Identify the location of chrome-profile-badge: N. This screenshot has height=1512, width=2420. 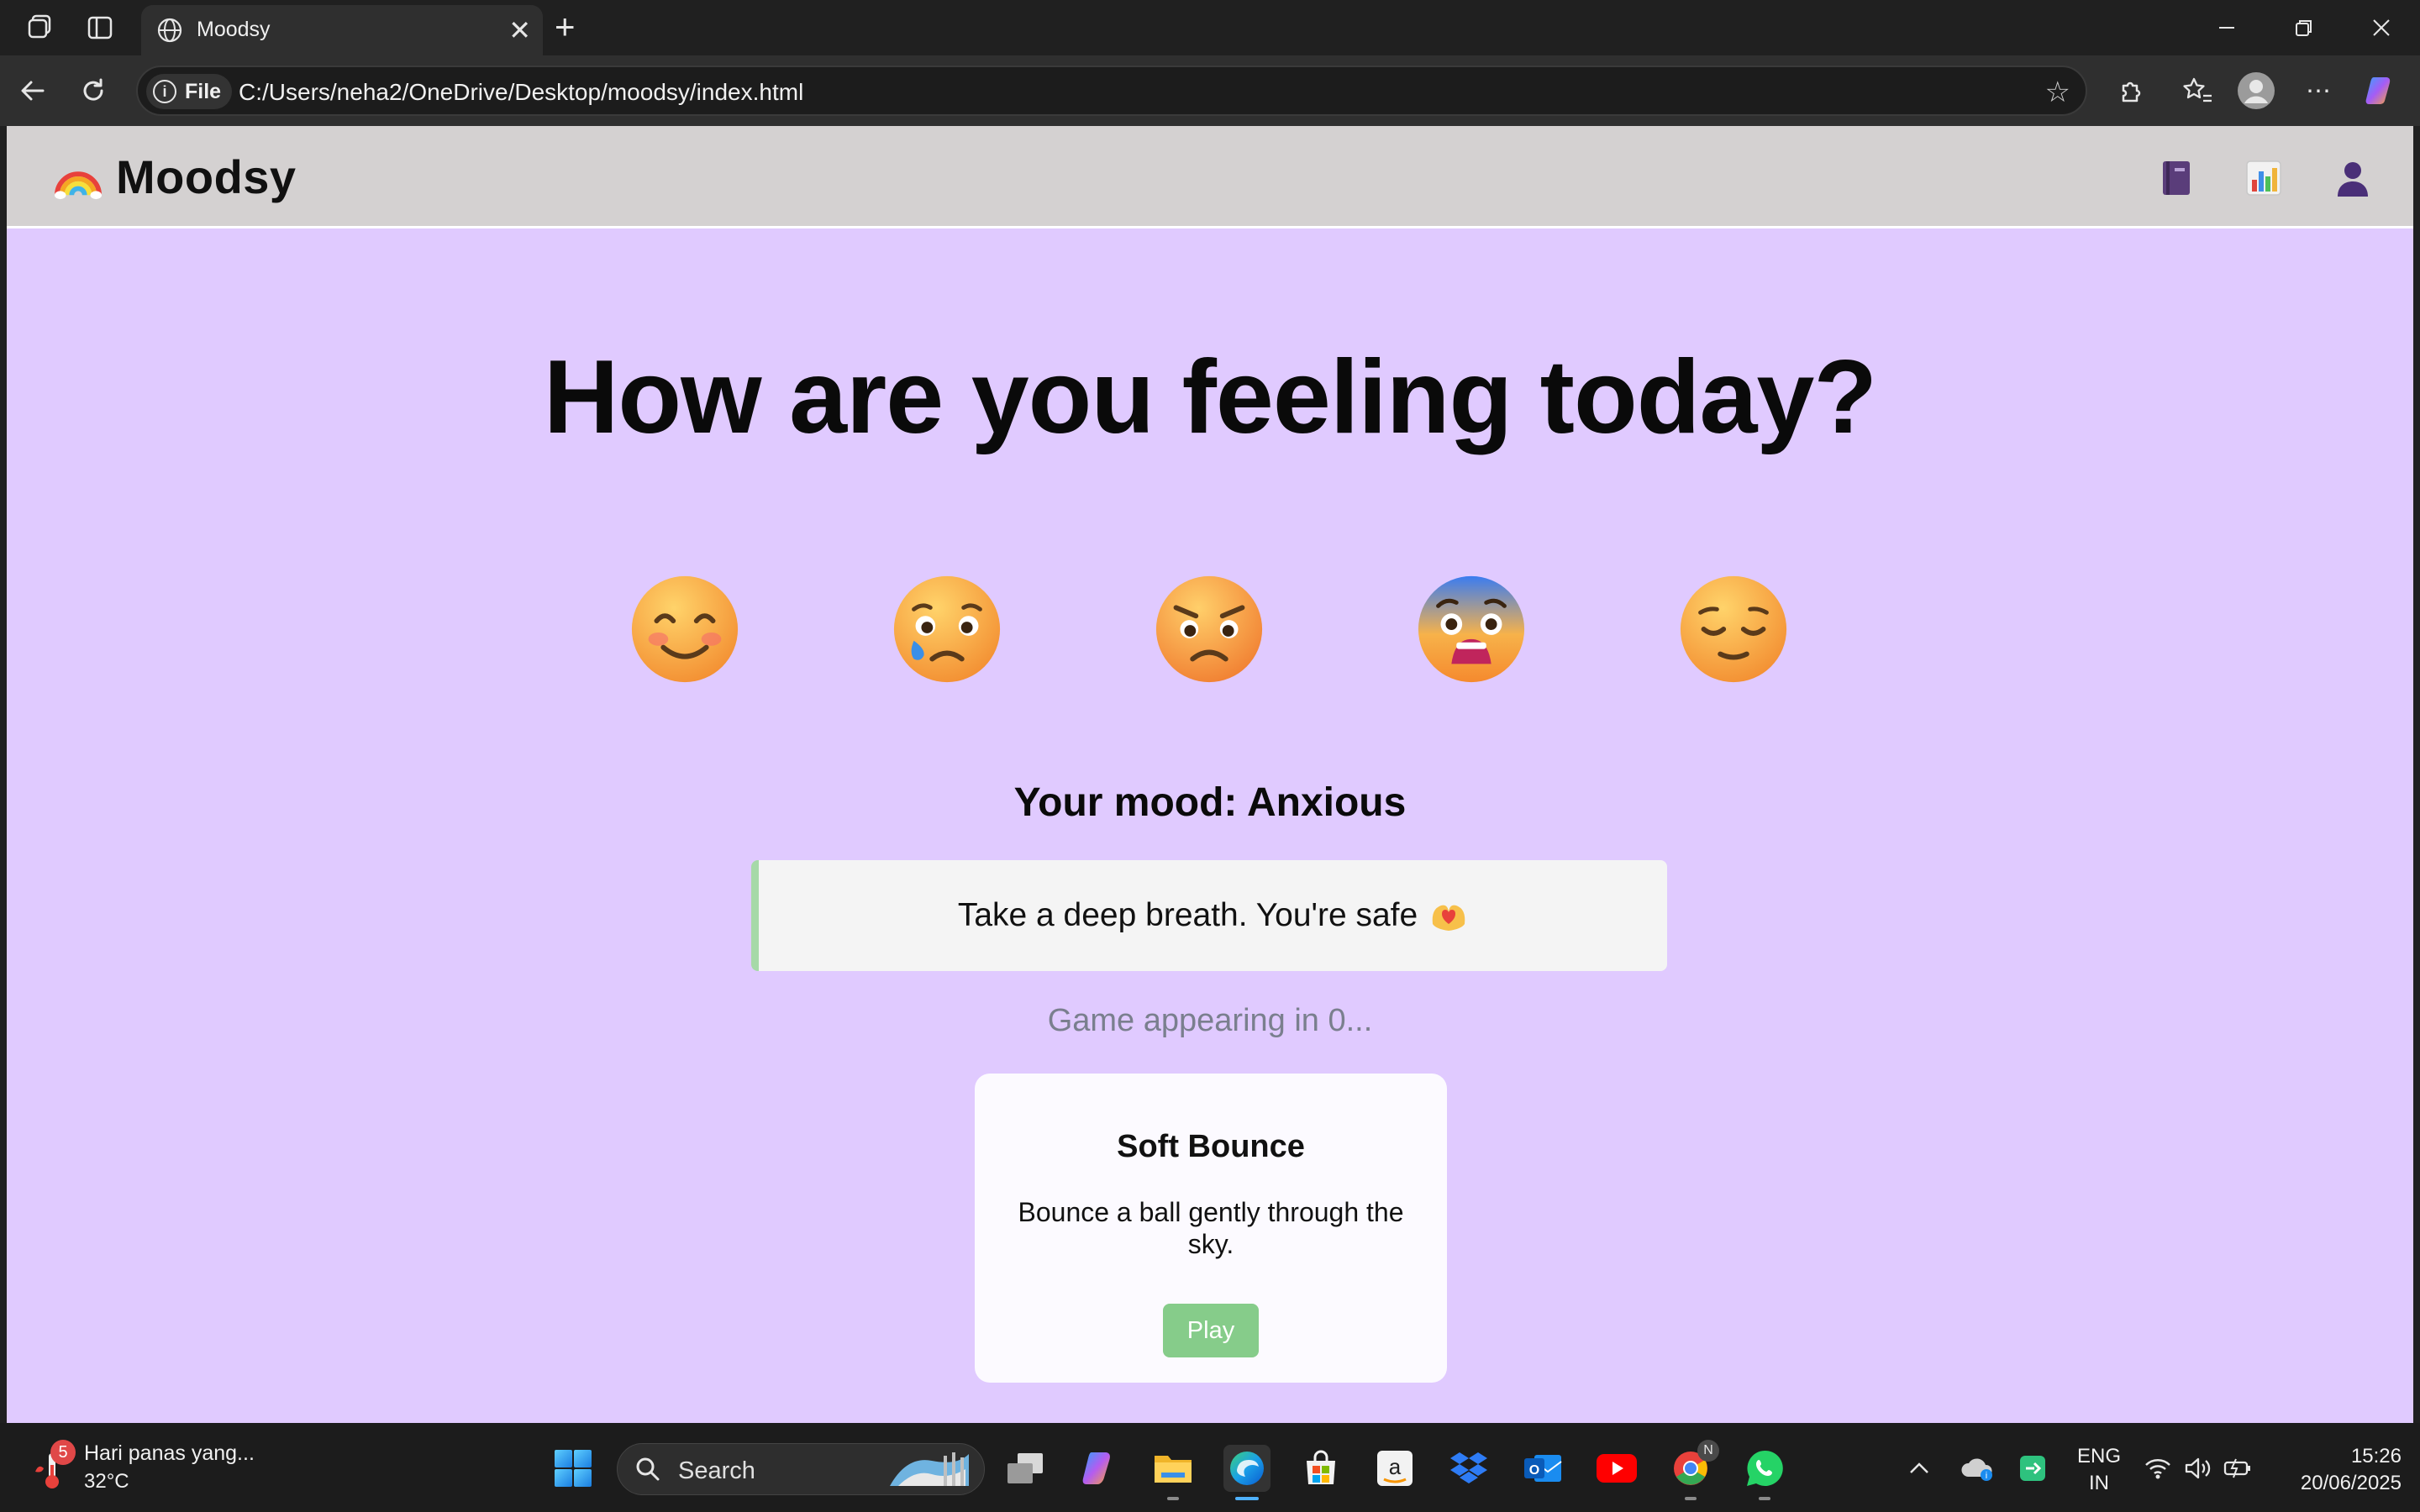
(1708, 1451).